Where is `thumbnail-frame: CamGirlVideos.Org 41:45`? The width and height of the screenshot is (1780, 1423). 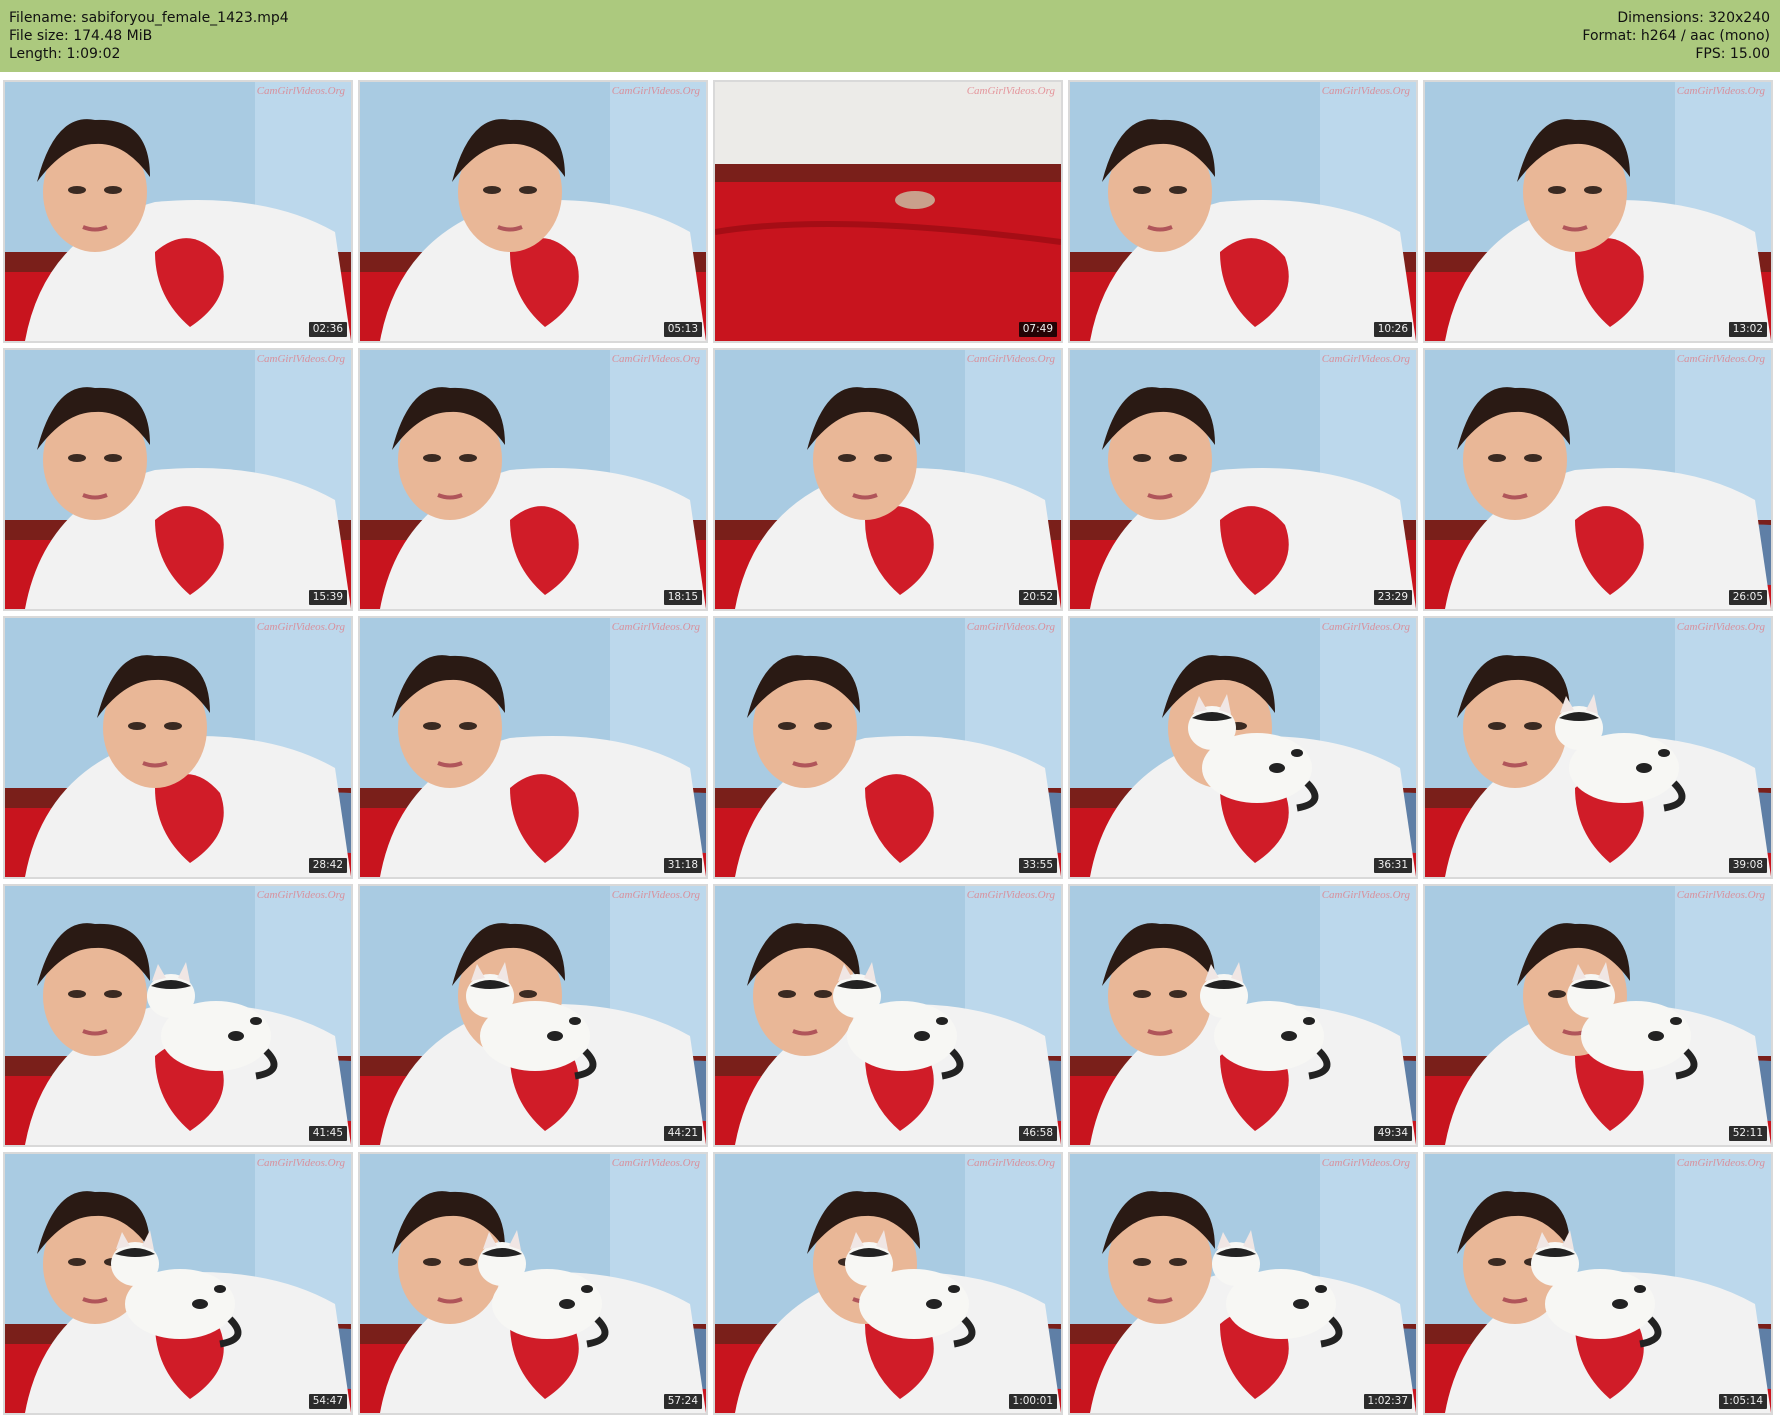 thumbnail-frame: CamGirlVideos.Org 41:45 is located at coordinates (178, 1015).